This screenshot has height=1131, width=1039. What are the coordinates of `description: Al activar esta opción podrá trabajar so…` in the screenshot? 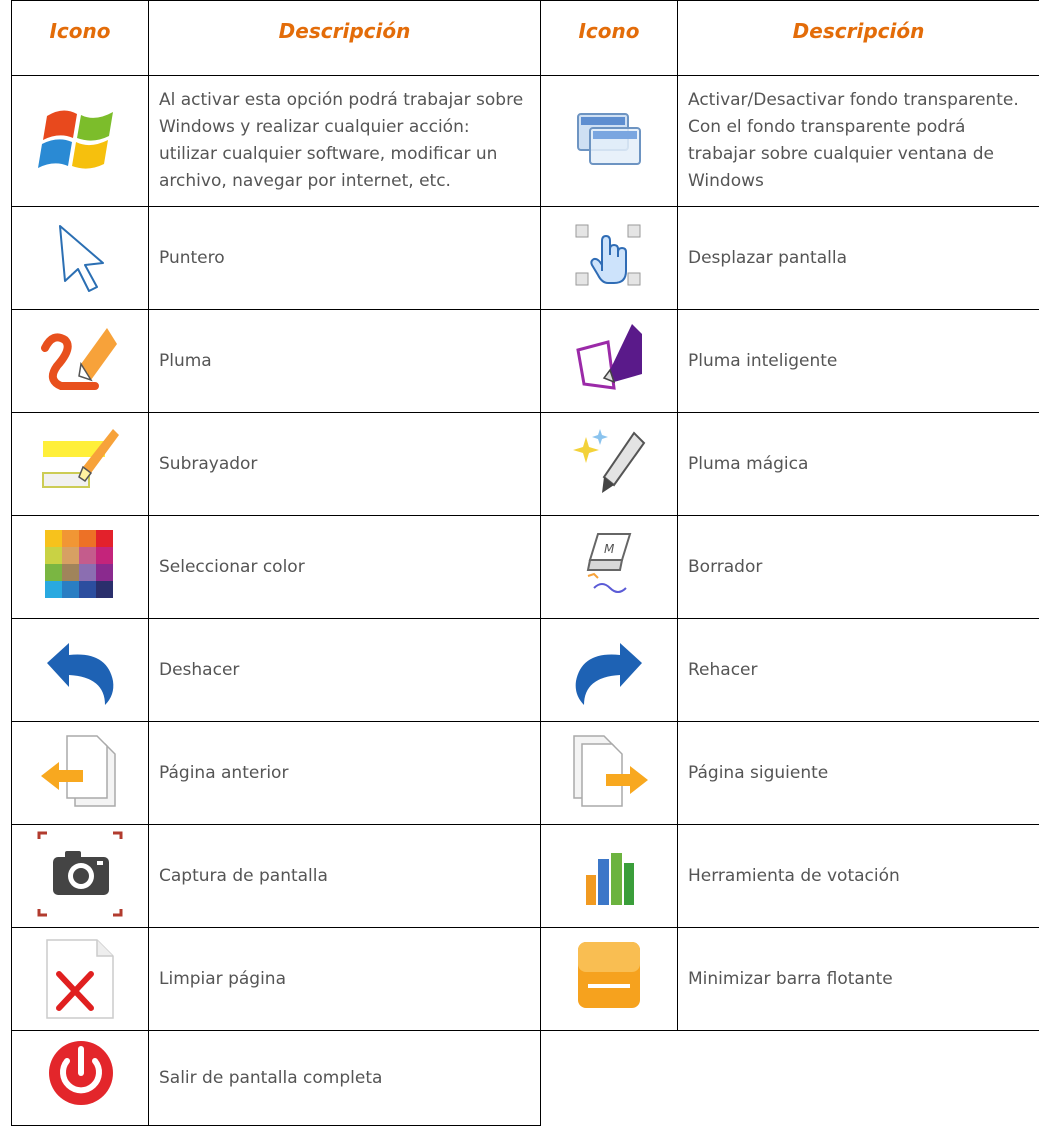 It's located at (344, 141).